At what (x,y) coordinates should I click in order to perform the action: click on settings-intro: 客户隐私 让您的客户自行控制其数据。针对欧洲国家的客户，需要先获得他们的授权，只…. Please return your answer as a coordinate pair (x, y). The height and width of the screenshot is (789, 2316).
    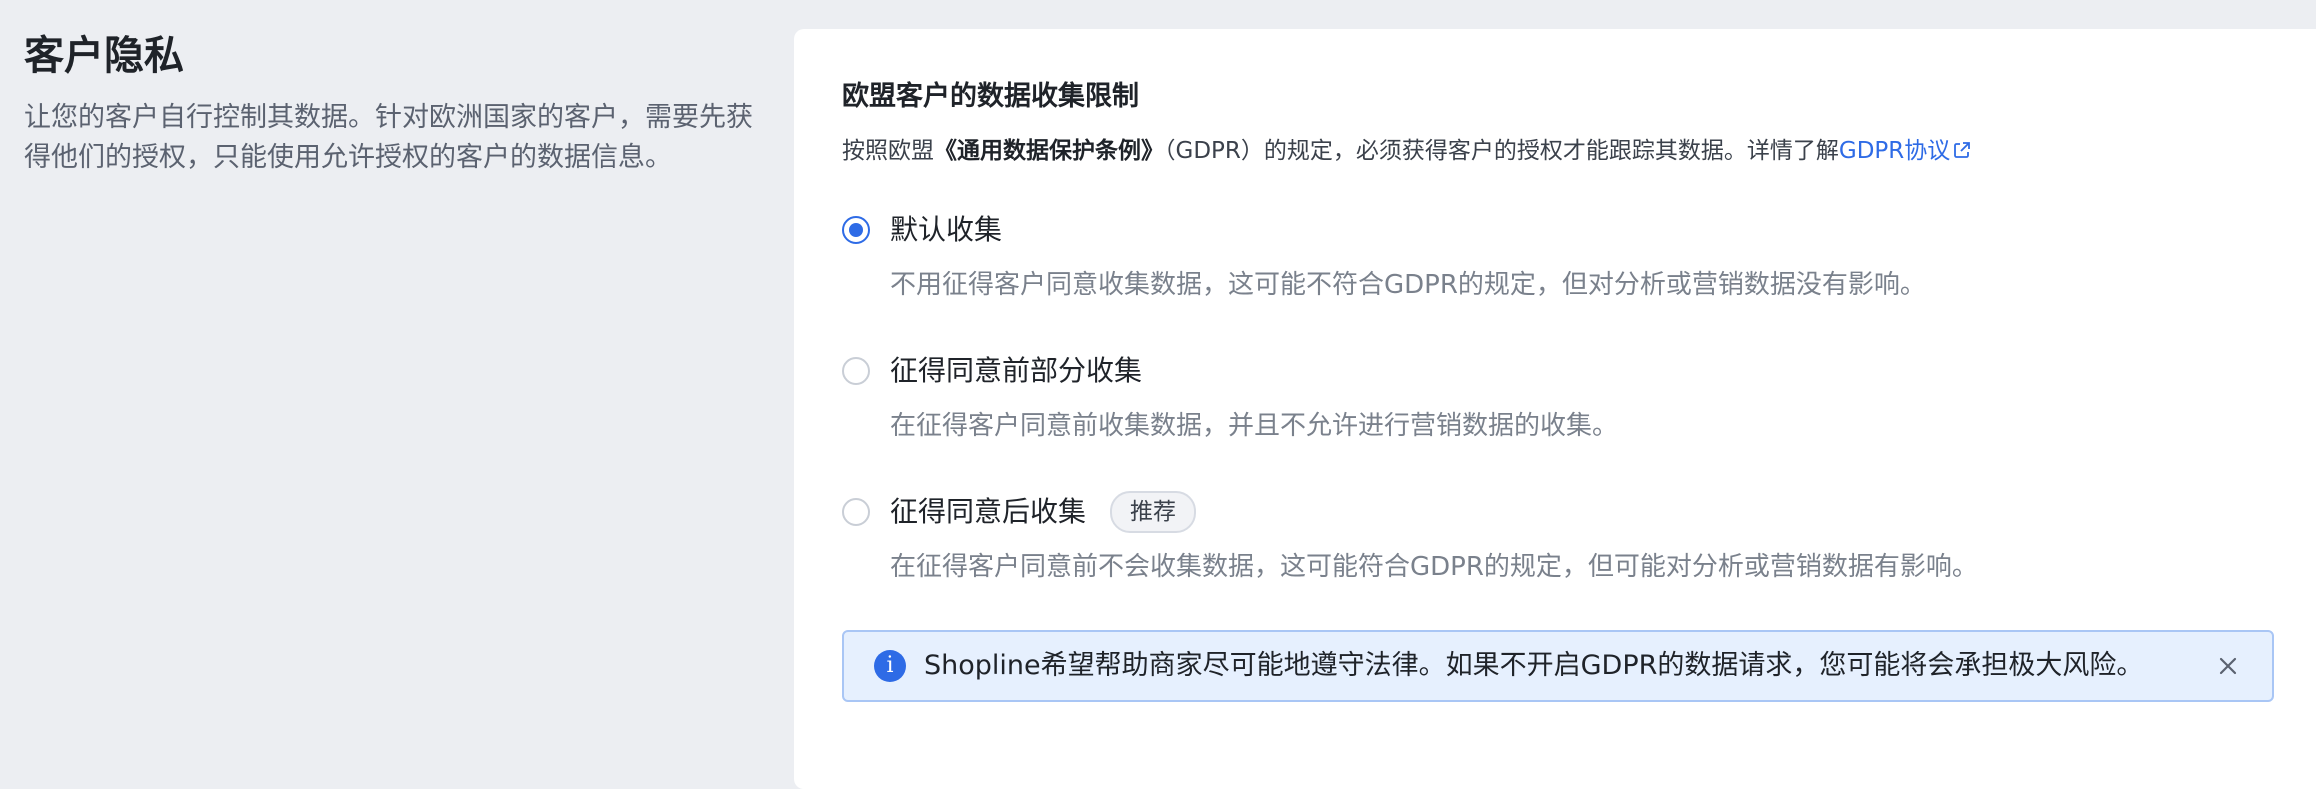
    Looking at the image, I should click on (394, 103).